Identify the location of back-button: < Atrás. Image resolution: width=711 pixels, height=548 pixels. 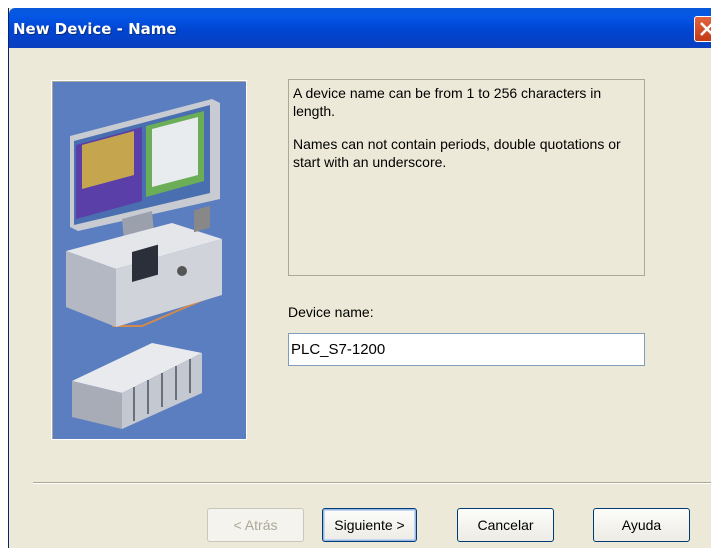
(255, 525).